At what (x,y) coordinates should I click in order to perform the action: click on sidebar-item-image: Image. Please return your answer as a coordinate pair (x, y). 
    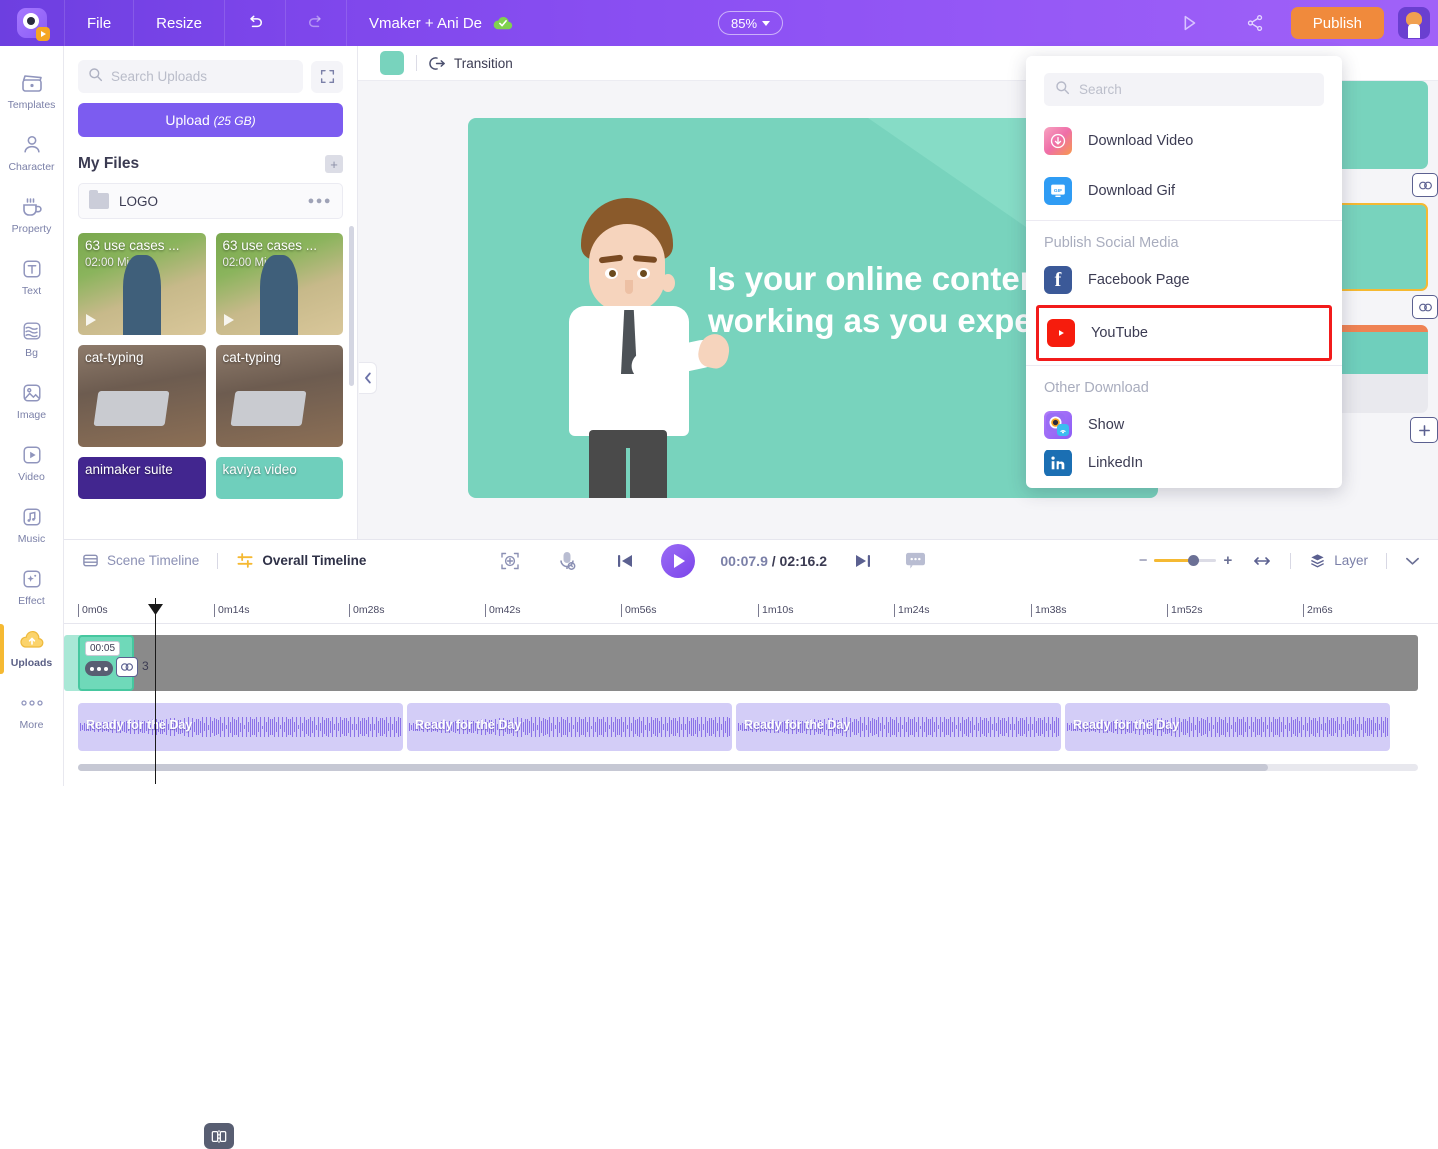
    Looking at the image, I should click on (32, 401).